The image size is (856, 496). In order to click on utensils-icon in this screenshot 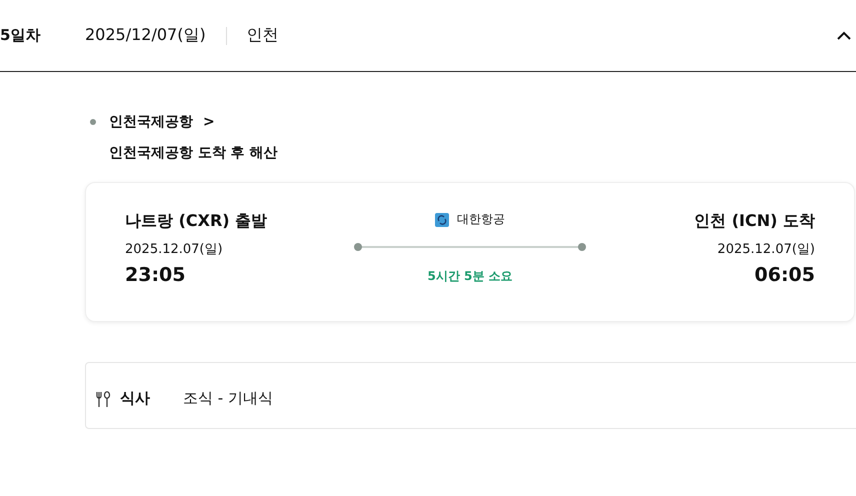, I will do `click(103, 398)`.